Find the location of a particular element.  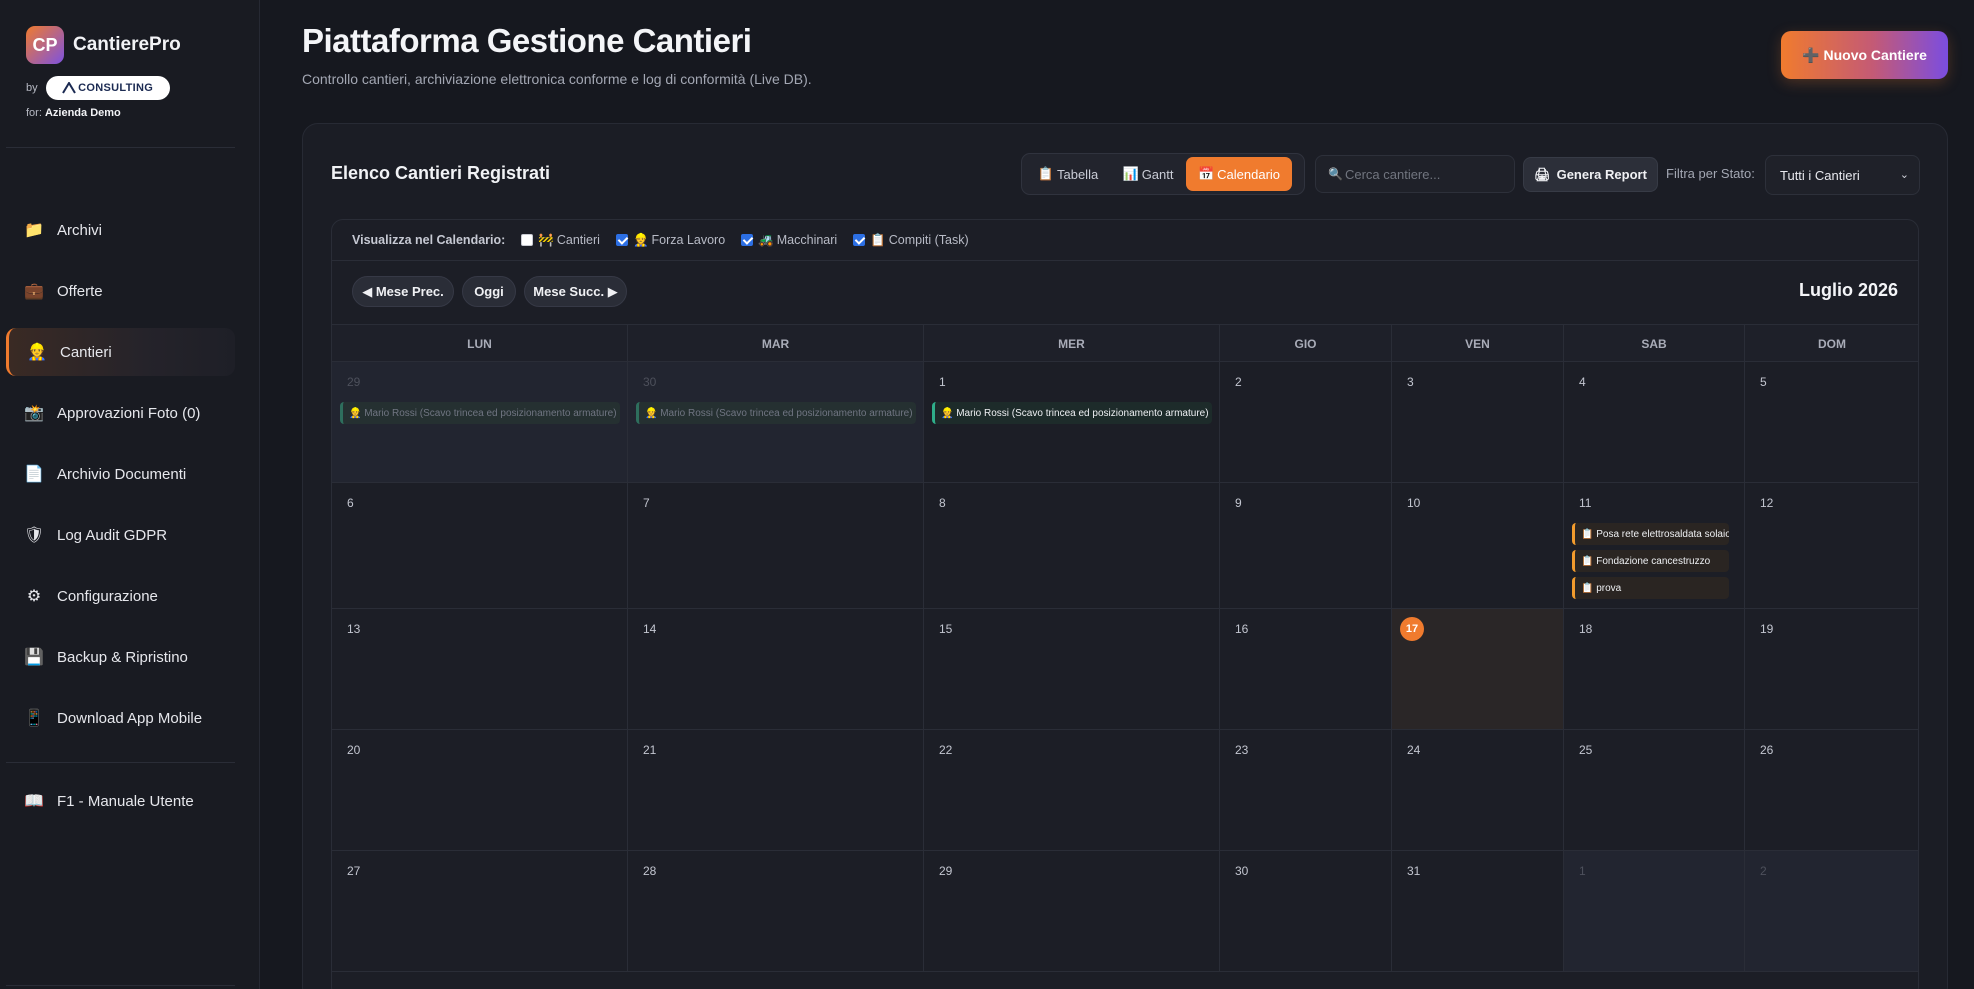

calendar-day: 8 is located at coordinates (1072, 546).